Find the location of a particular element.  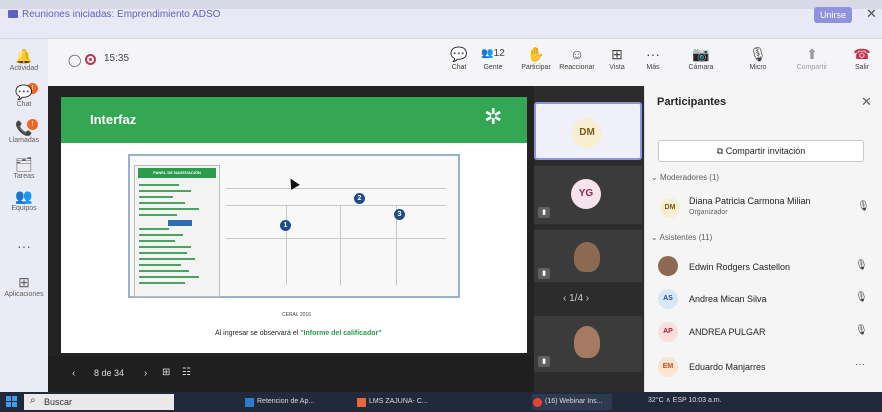

video-tile: DM is located at coordinates (588, 131).